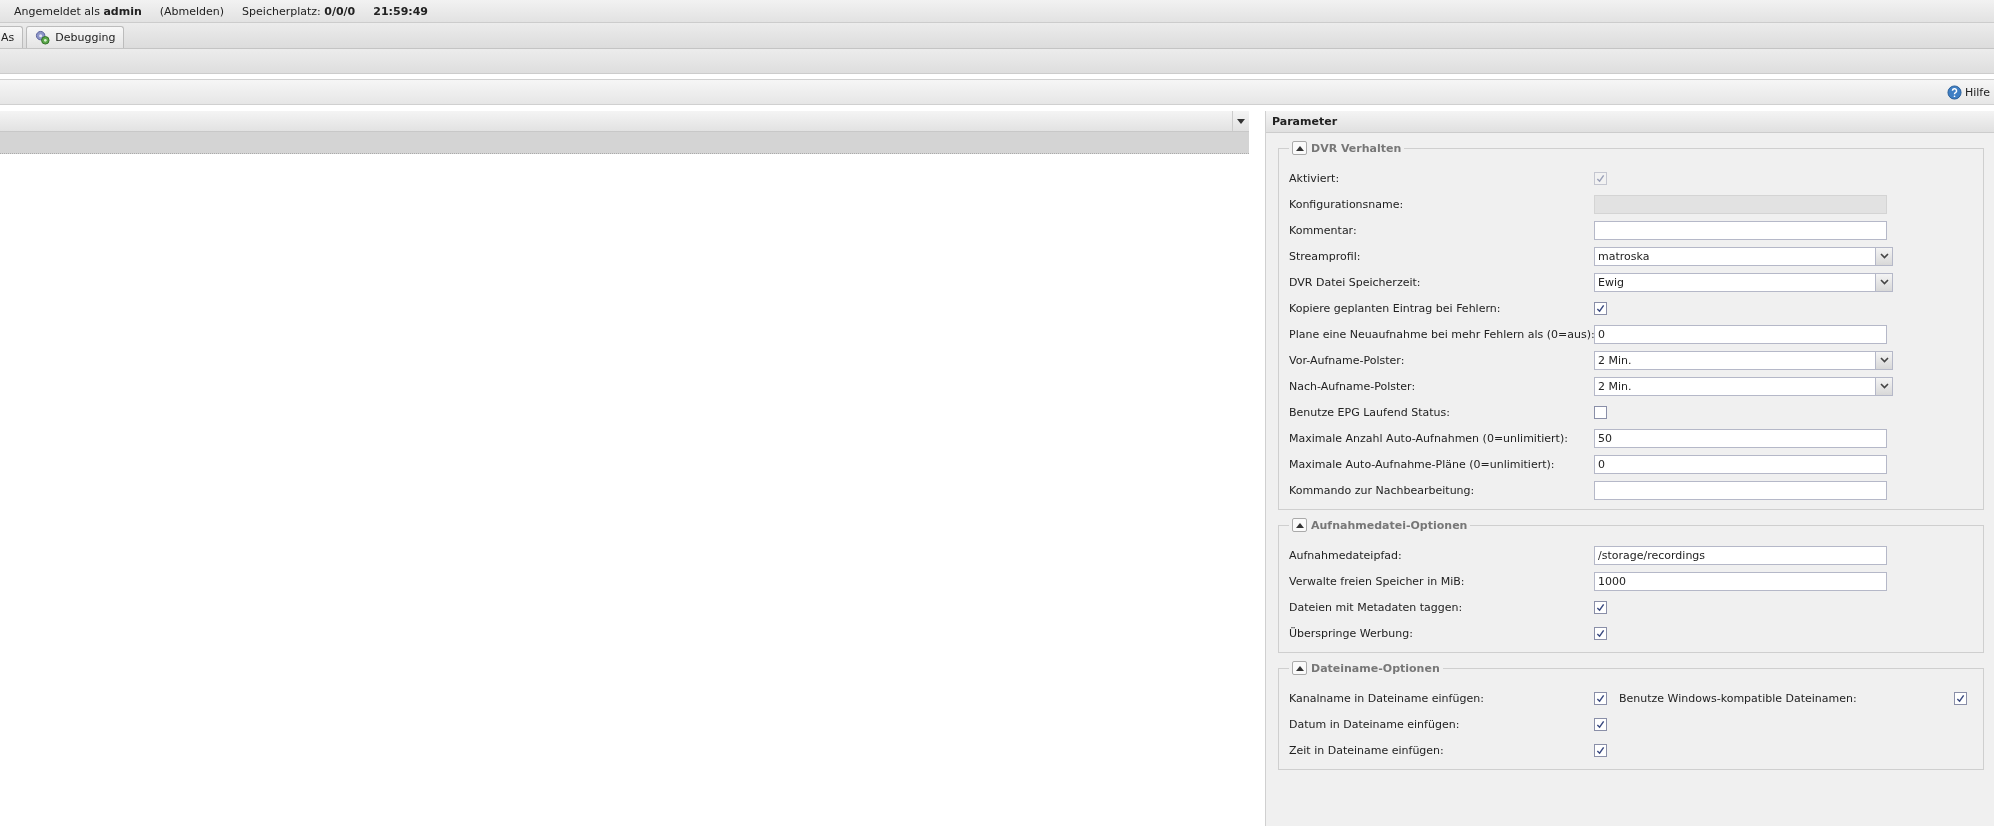 Image resolution: width=1994 pixels, height=826 pixels. I want to click on field-label: Benutze Windows-kompatible Dateinamen:, so click(1738, 698).